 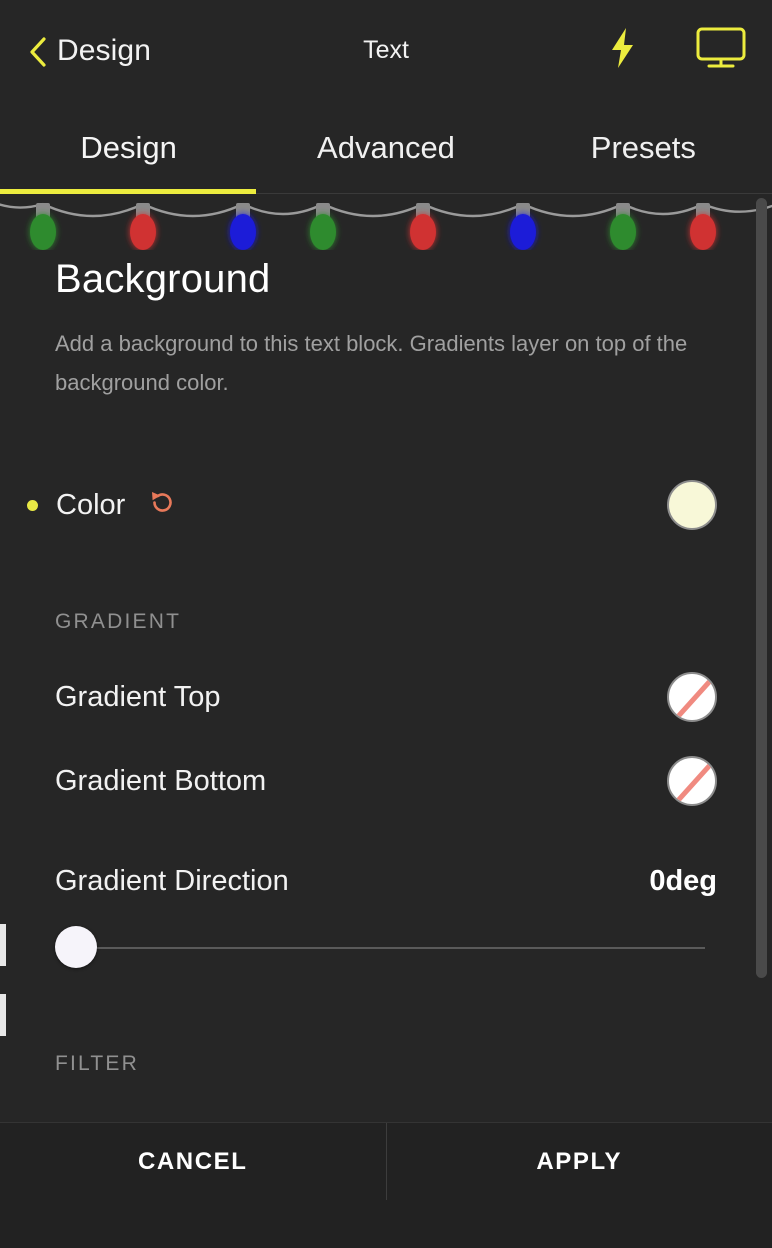 I want to click on tab-bar: Design Advanced Presets, so click(x=386, y=147).